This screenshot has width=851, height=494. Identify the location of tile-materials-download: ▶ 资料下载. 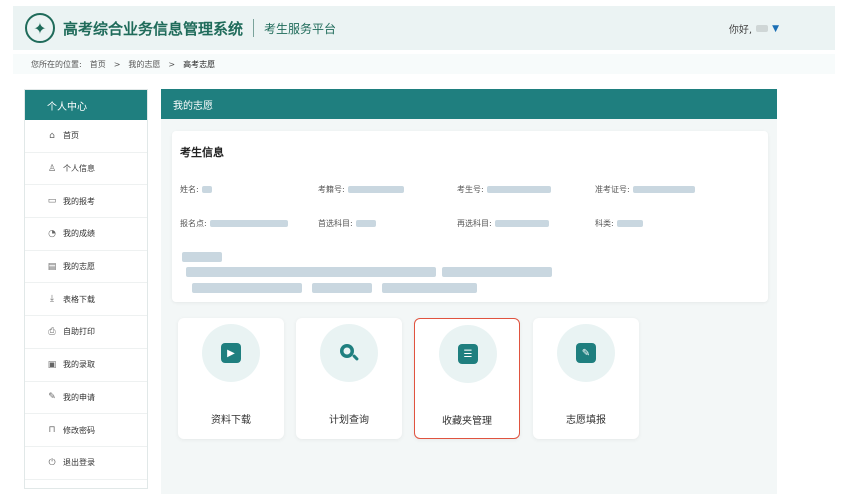
(231, 378).